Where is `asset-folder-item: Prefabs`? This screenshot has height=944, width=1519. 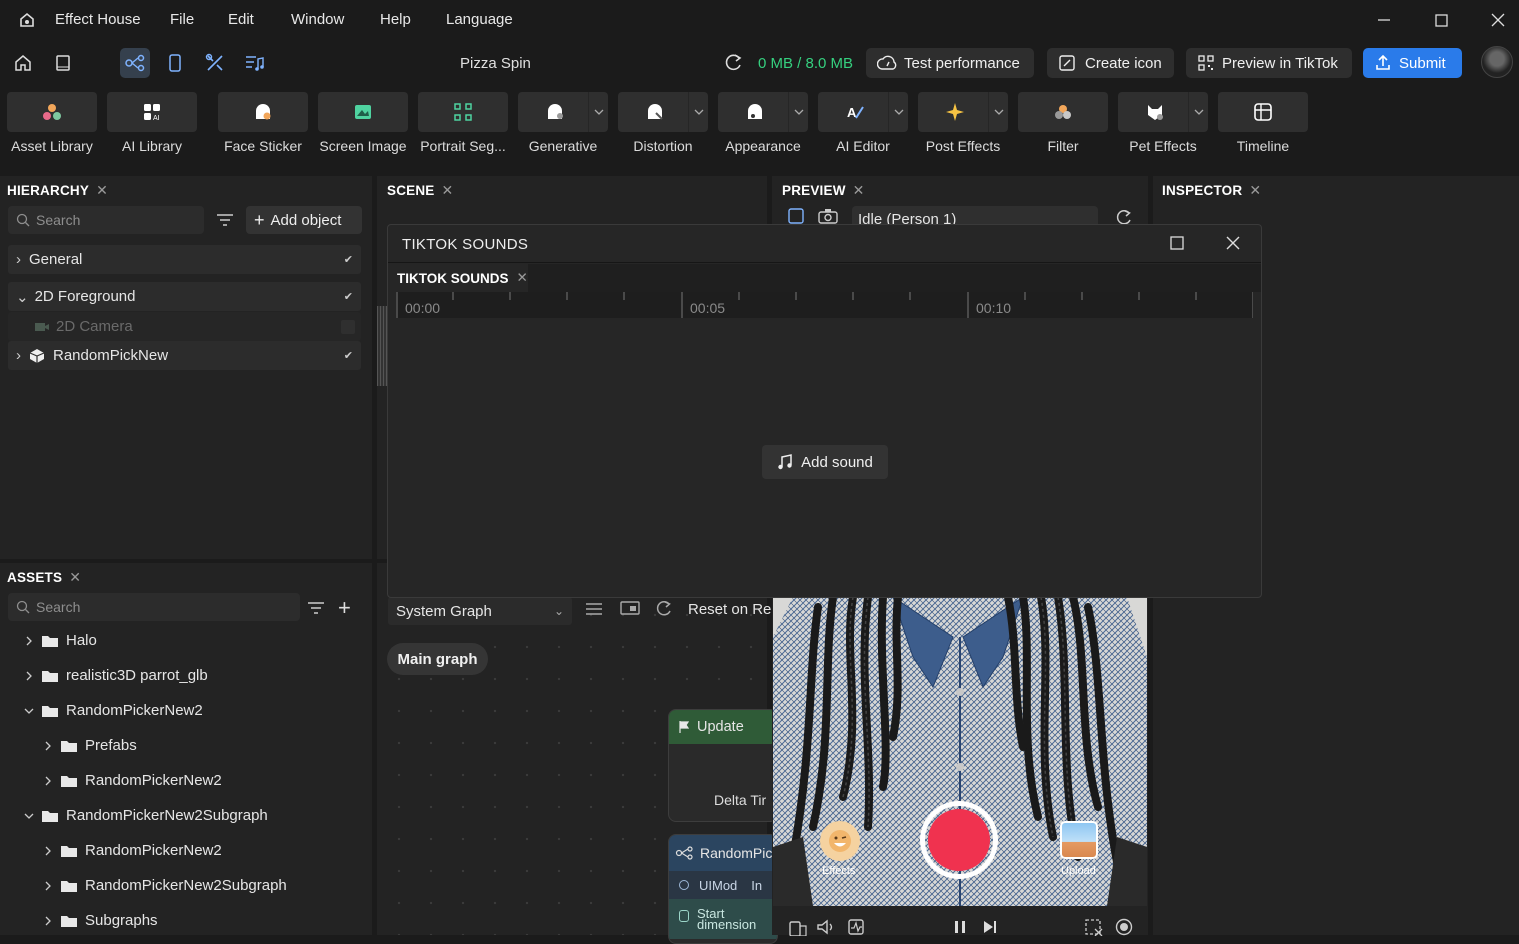
asset-folder-item: Prefabs is located at coordinates (90, 745).